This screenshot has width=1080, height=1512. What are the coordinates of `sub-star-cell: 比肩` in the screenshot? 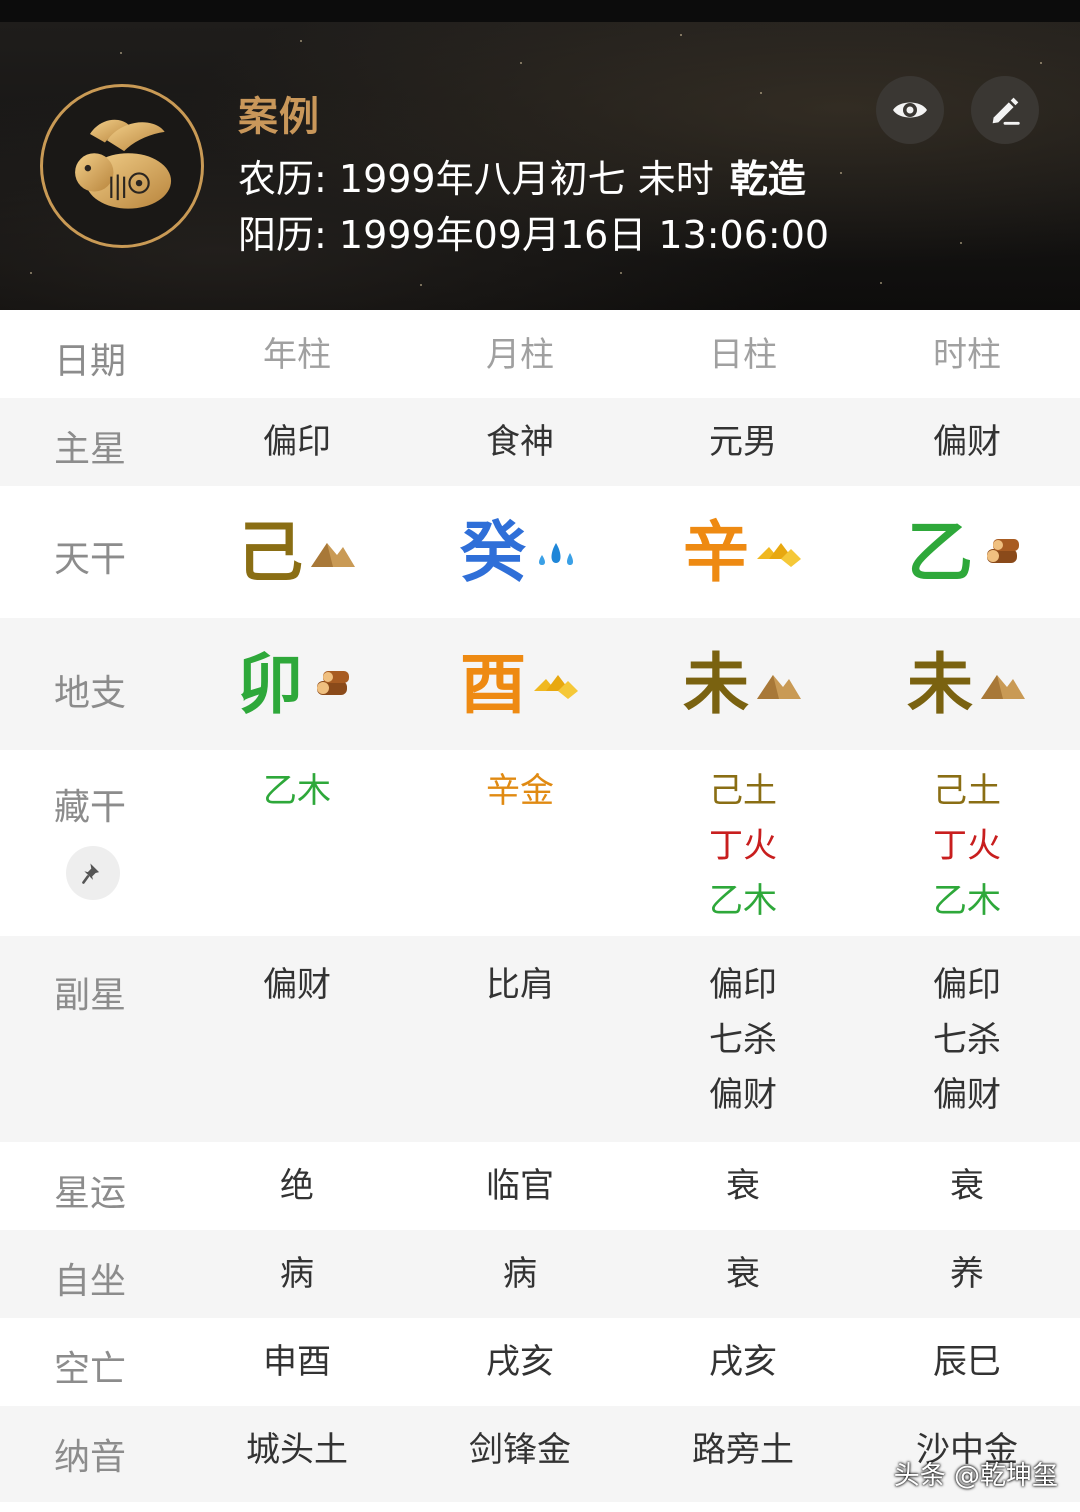 It's located at (520, 985).